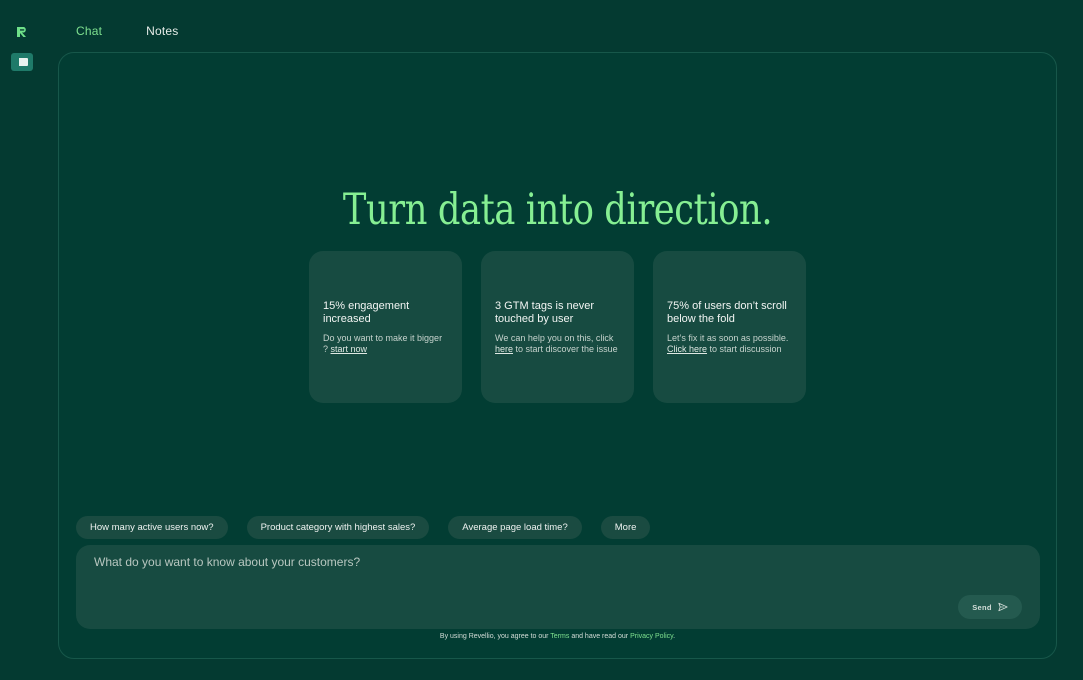 This screenshot has width=1083, height=680. I want to click on message-composer: Send, so click(558, 587).